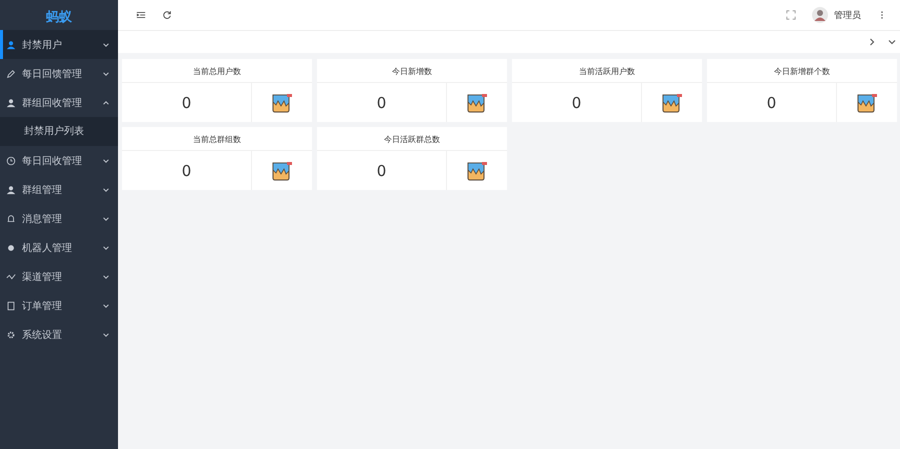 This screenshot has height=449, width=900. What do you see at coordinates (59, 18) in the screenshot?
I see `logo-text: 蚂蚁` at bounding box center [59, 18].